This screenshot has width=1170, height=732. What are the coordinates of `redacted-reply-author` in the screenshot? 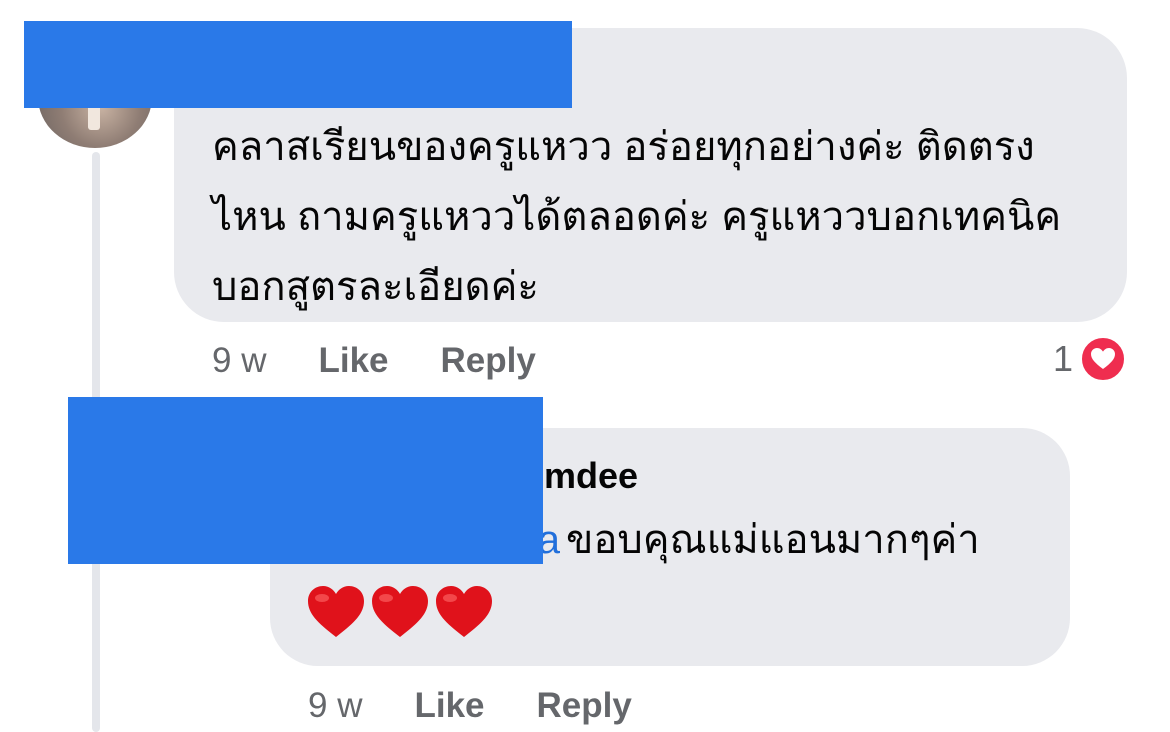 It's located at (305, 480).